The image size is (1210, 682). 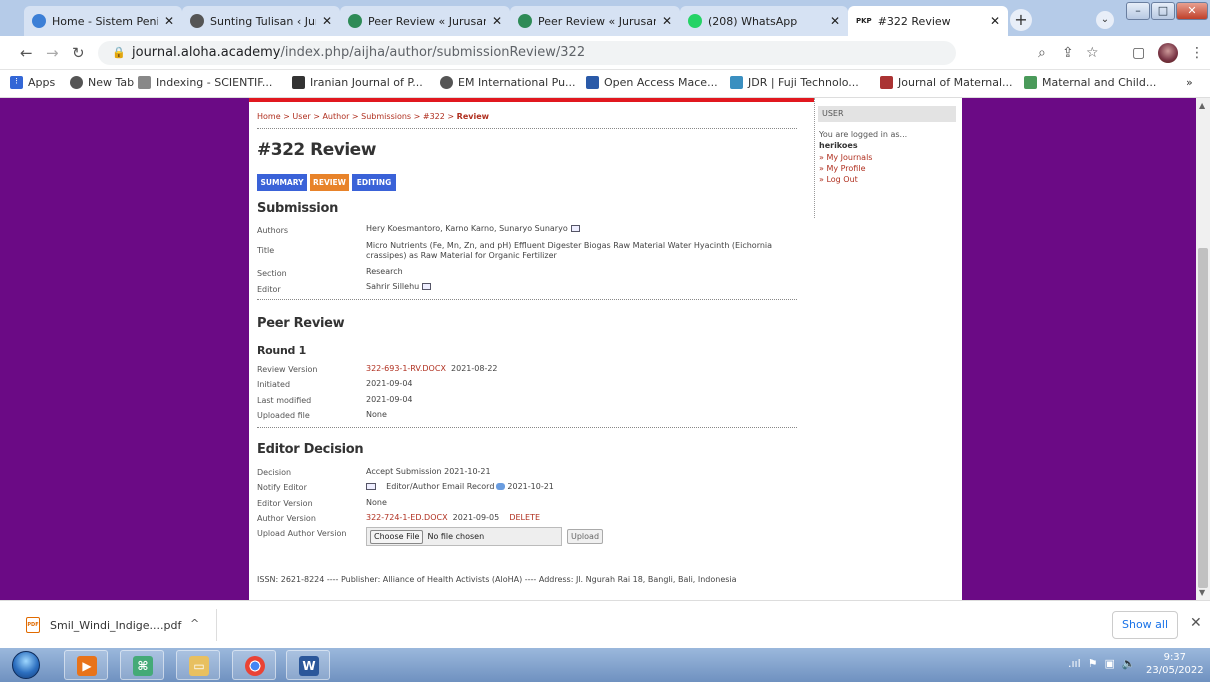 I want to click on bookmark-item: New Tab, so click(x=102, y=82).